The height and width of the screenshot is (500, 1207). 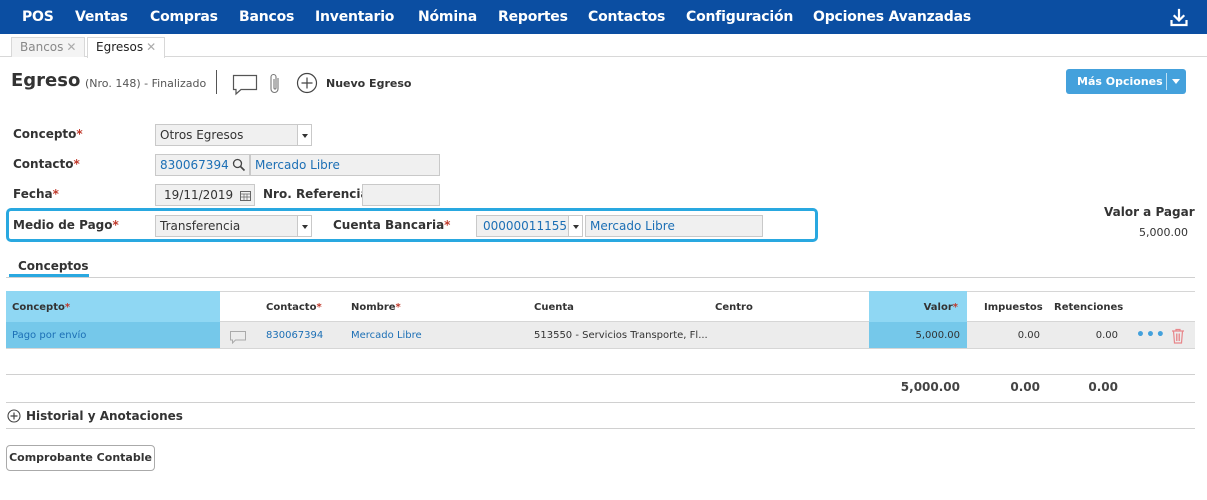 I want to click on contacto-id-field: 830067394, so click(x=202, y=165).